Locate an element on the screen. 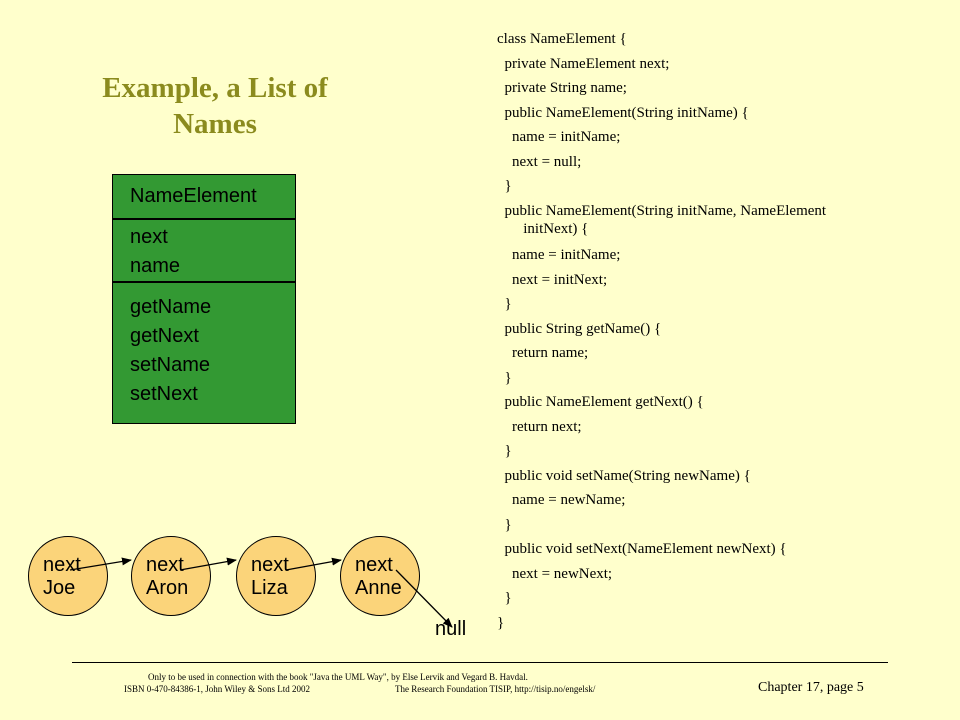  footer-divider is located at coordinates (480, 662).